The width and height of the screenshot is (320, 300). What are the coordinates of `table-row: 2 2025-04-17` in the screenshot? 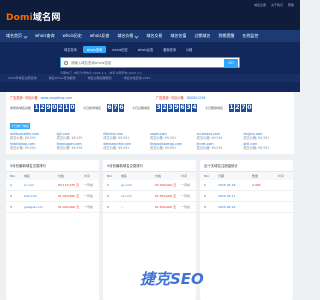 It's located at (246, 196).